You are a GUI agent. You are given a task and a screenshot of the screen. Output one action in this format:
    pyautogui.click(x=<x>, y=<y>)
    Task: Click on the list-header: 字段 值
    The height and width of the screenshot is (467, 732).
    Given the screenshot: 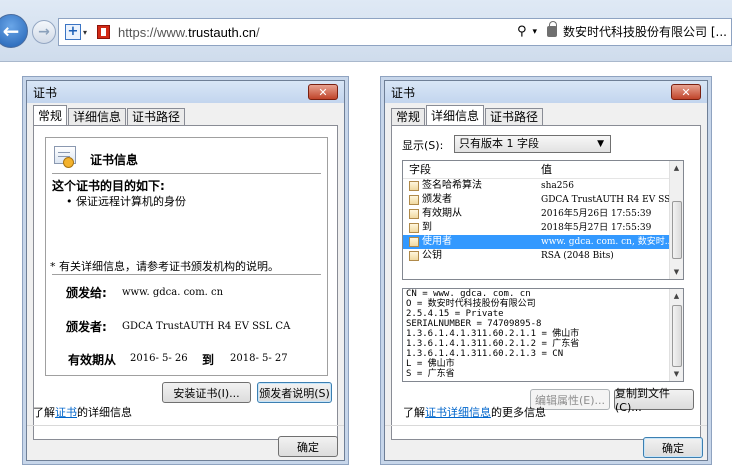 What is the action you would take?
    pyautogui.click(x=543, y=170)
    